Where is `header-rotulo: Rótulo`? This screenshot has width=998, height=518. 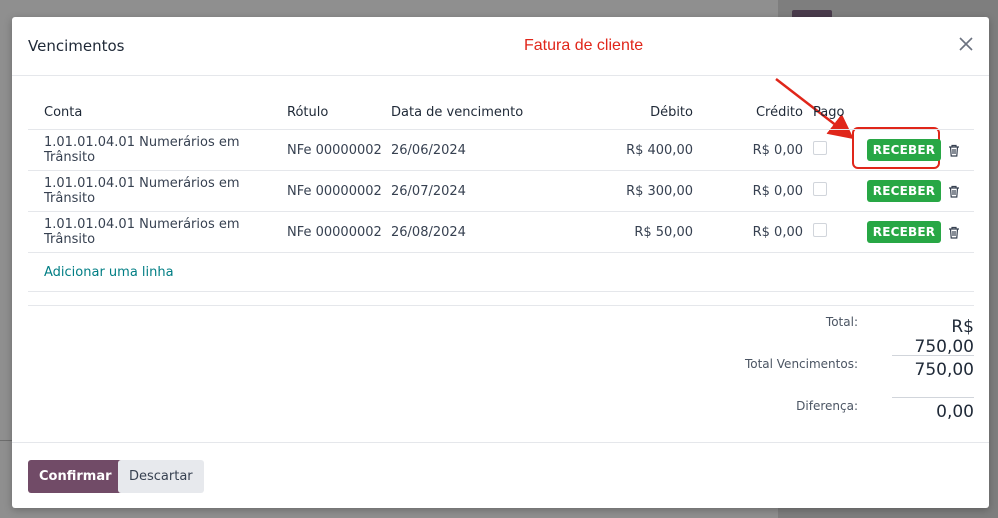
header-rotulo: Rótulo is located at coordinates (308, 112).